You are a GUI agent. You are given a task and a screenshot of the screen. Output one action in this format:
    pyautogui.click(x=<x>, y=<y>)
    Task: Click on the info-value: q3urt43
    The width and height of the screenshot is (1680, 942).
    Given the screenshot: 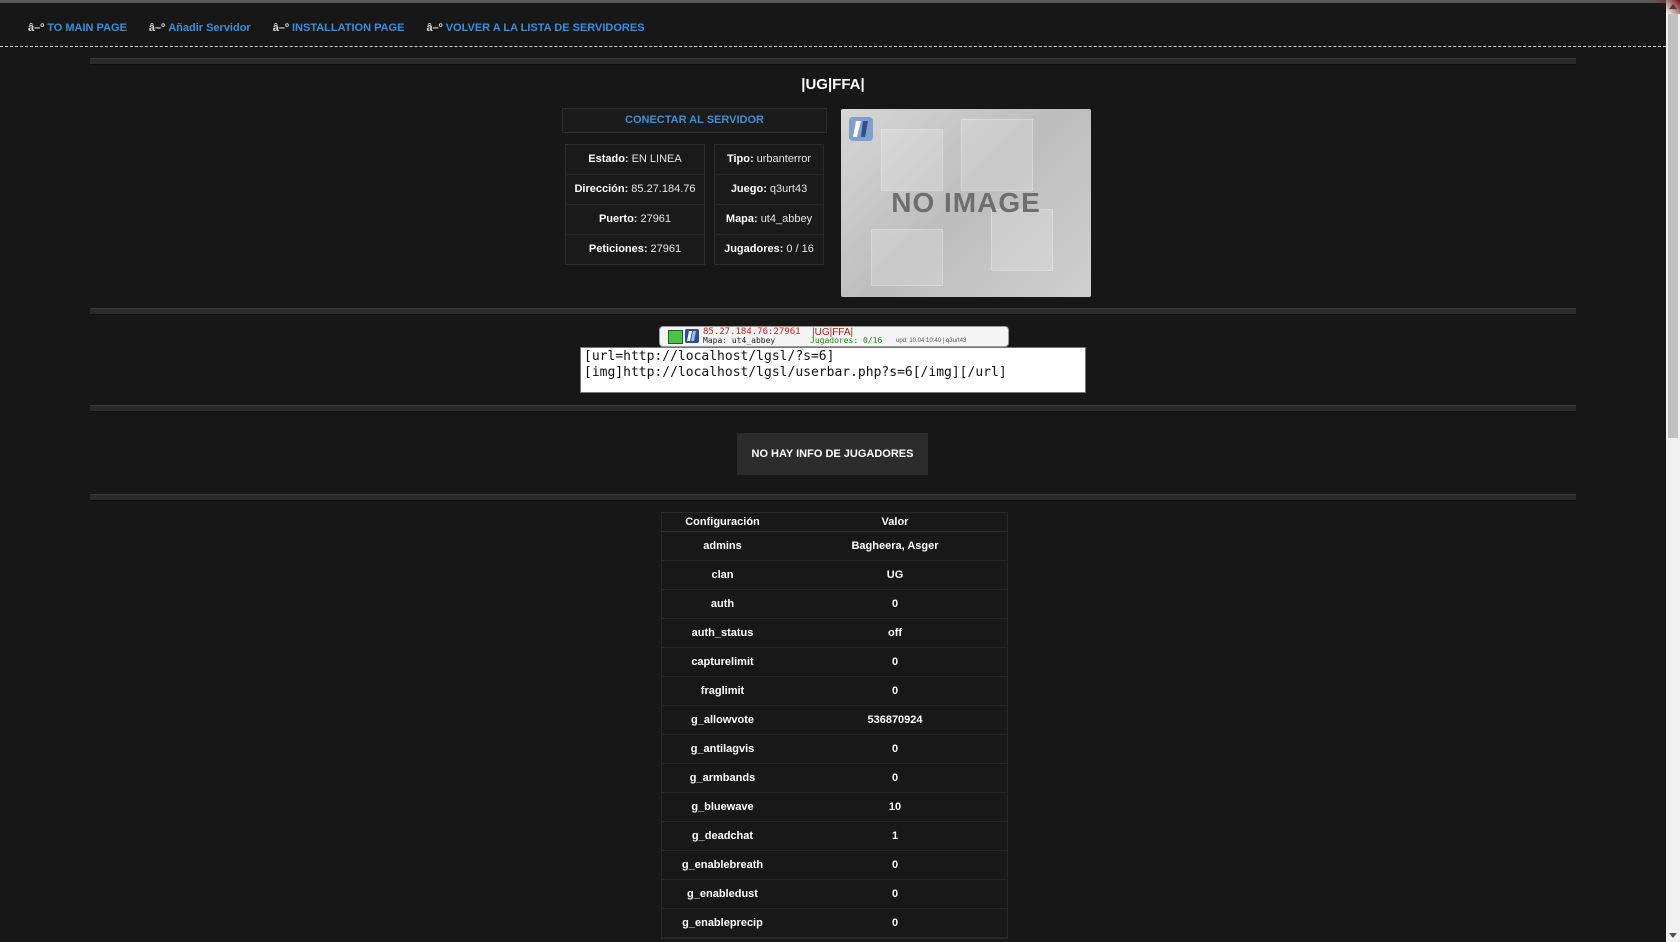 What is the action you would take?
    pyautogui.click(x=788, y=189)
    